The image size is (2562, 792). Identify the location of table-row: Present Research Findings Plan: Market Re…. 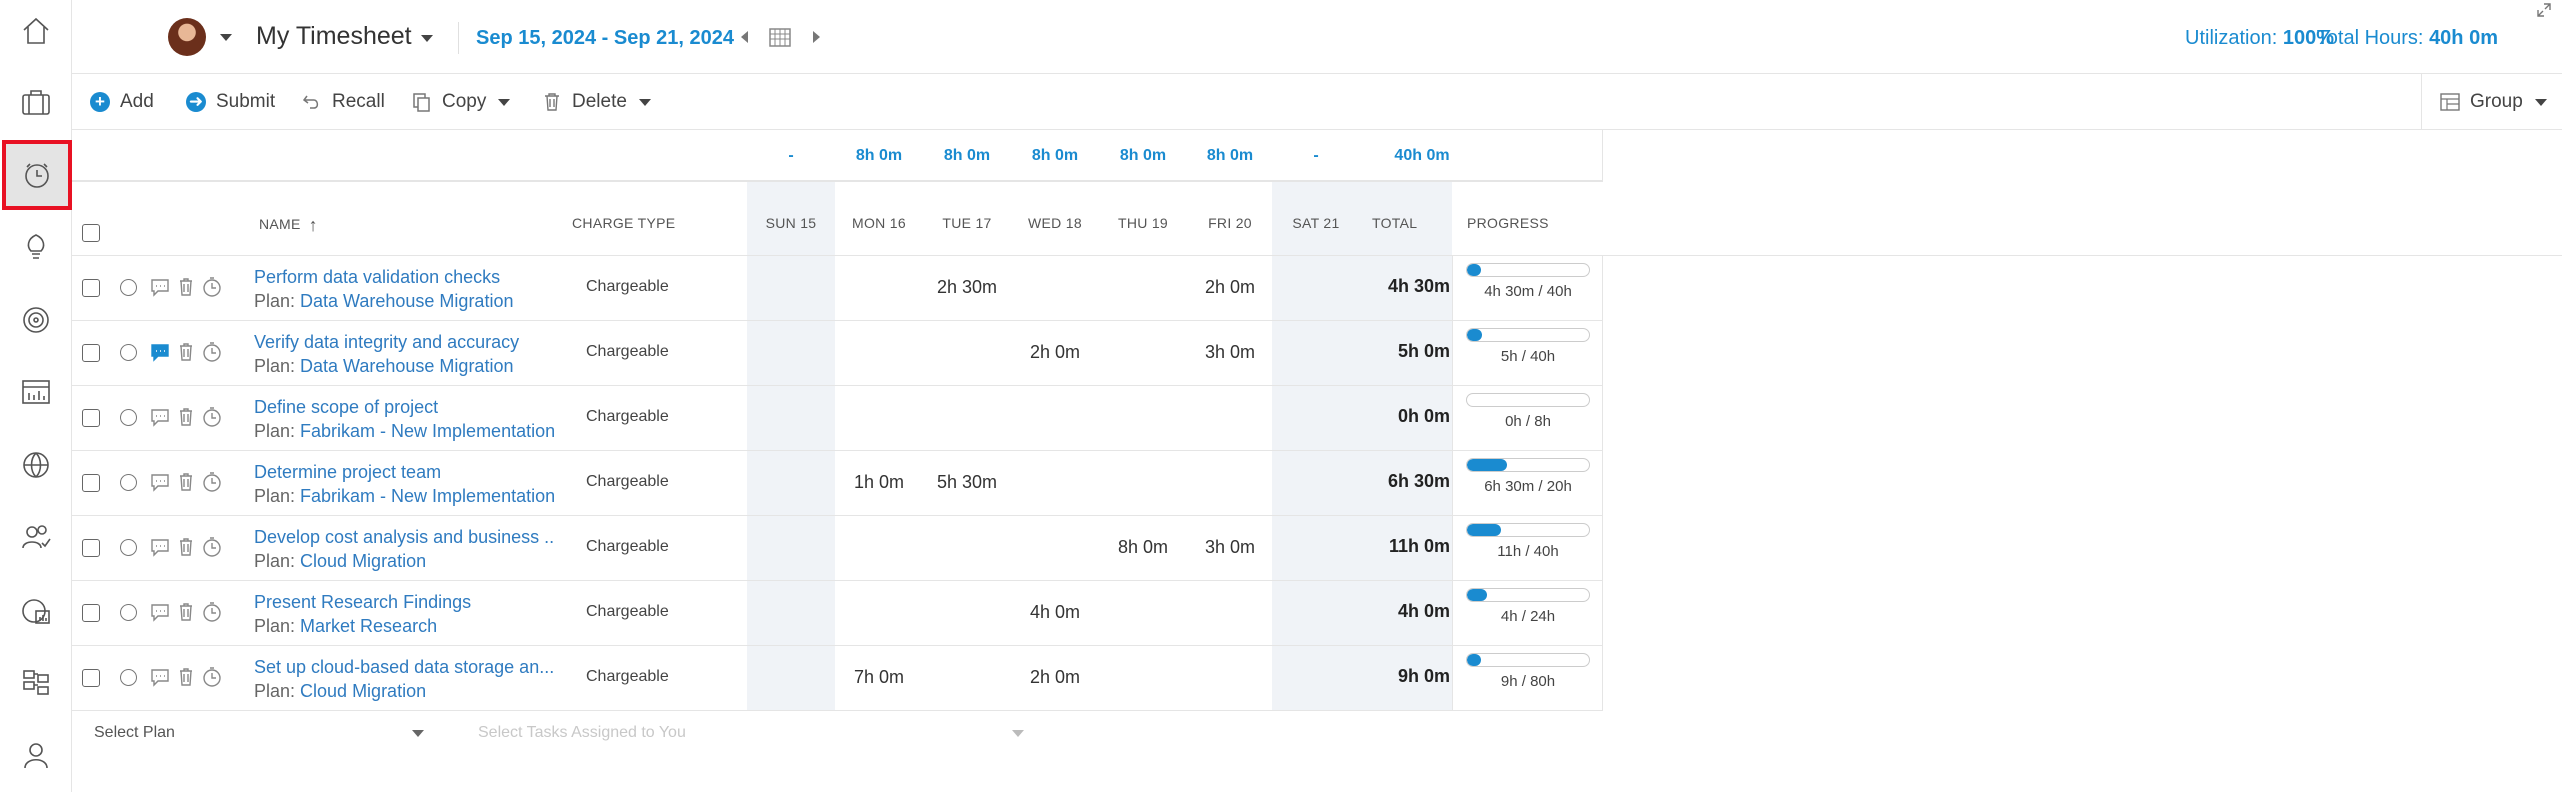
(837, 613).